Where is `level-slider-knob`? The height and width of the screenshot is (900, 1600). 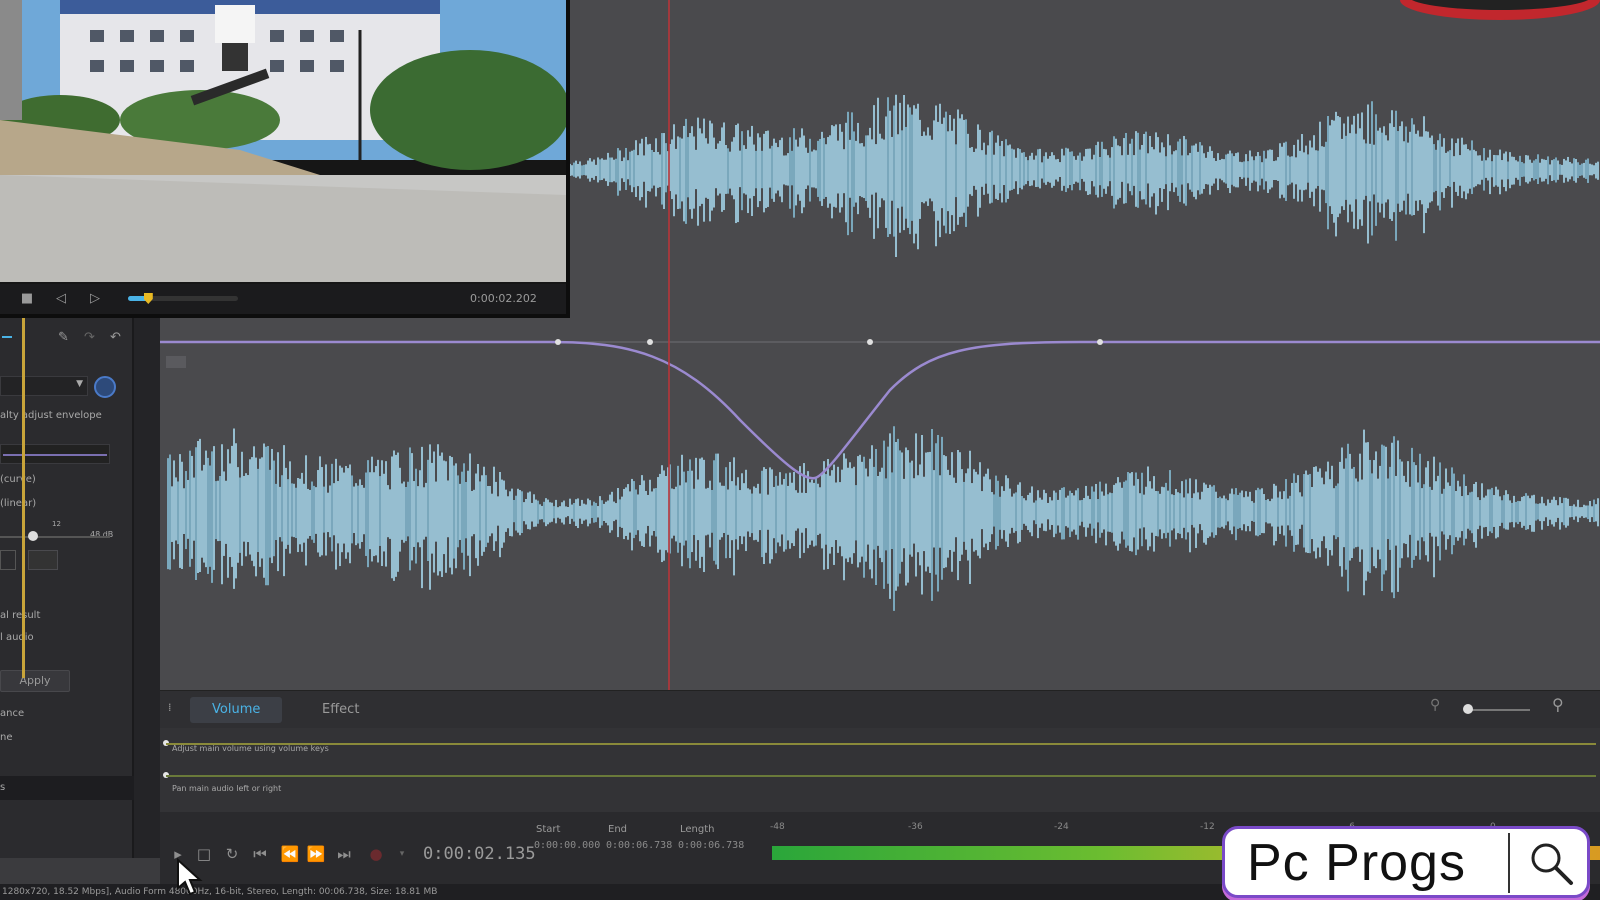 level-slider-knob is located at coordinates (33, 536).